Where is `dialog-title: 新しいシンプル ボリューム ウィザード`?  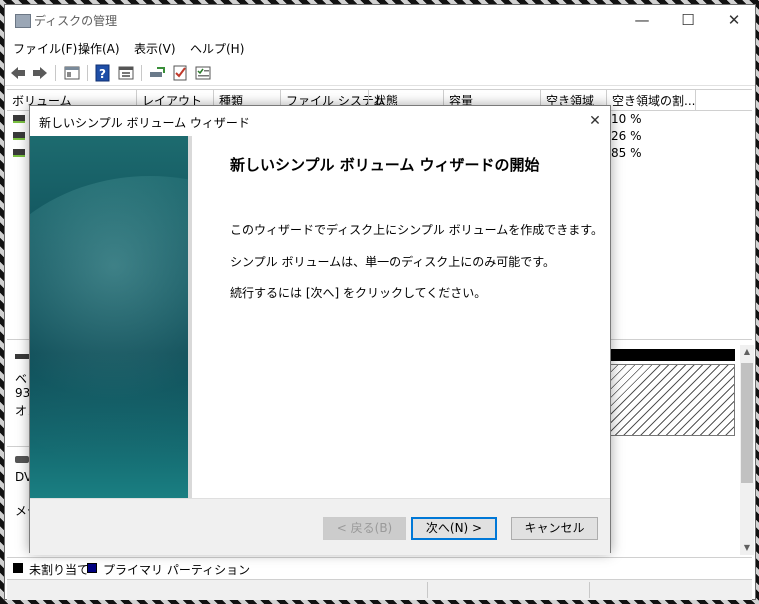 dialog-title: 新しいシンプル ボリューム ウィザード is located at coordinates (144, 123).